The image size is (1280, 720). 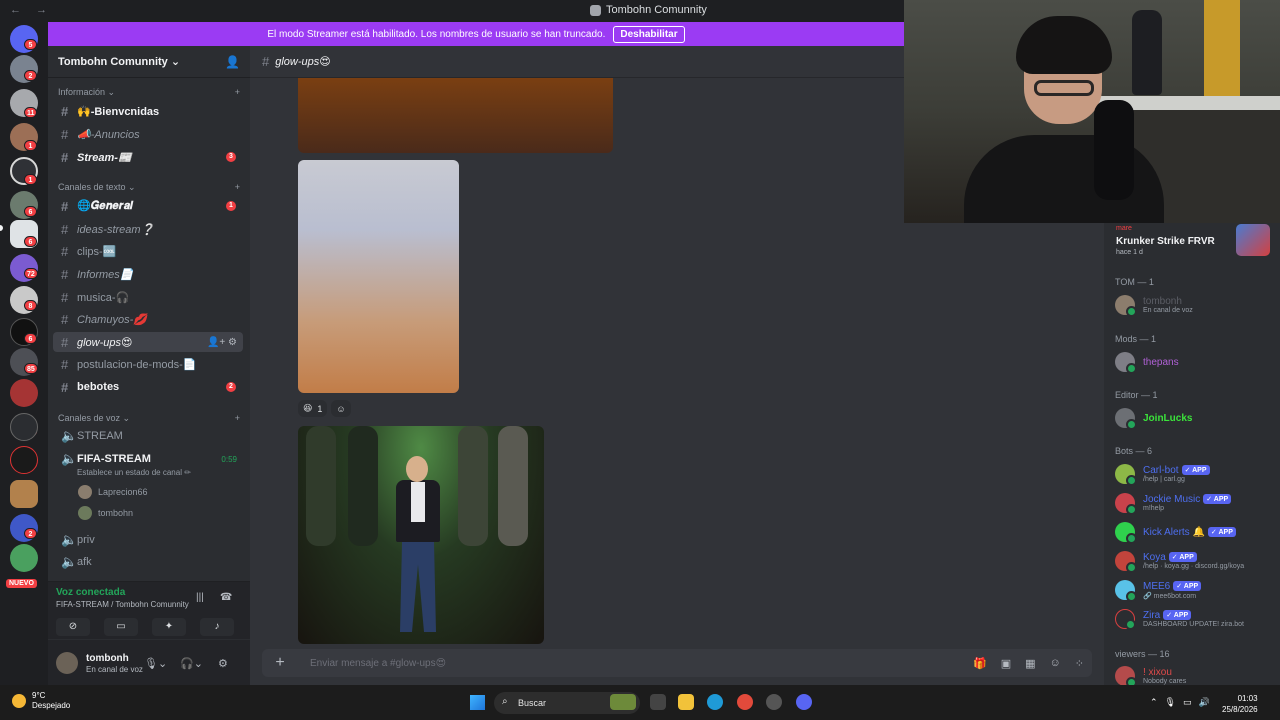 I want to click on activity-time: hace 1 d, so click(x=1129, y=252).